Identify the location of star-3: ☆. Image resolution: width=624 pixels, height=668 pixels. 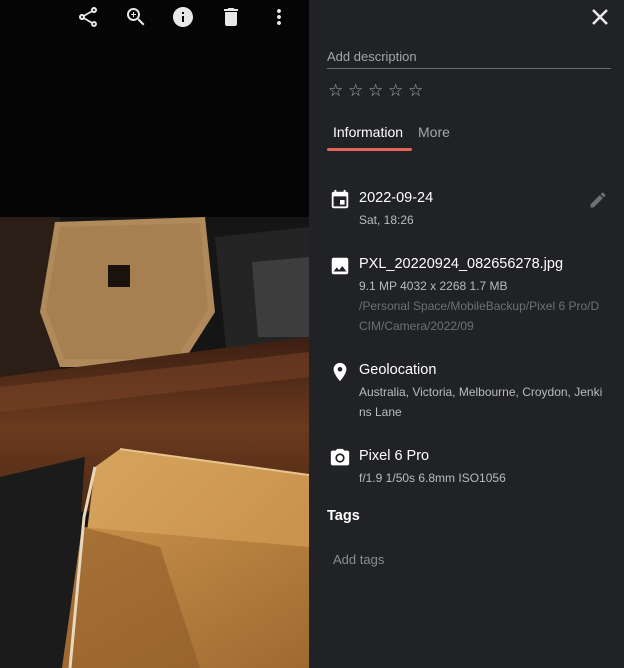
(378, 91).